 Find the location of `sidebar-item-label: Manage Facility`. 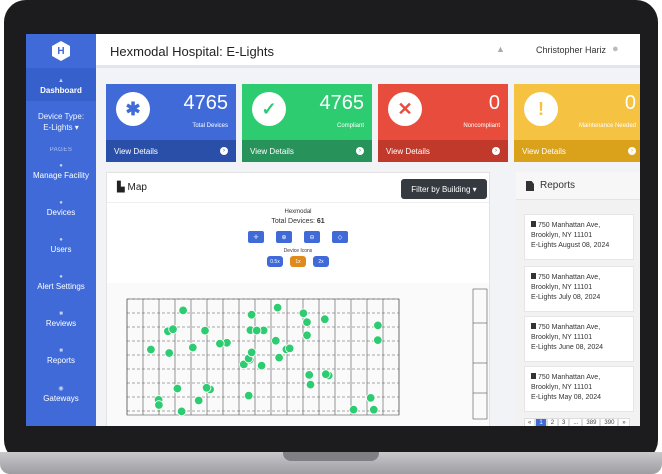

sidebar-item-label: Manage Facility is located at coordinates (61, 175).